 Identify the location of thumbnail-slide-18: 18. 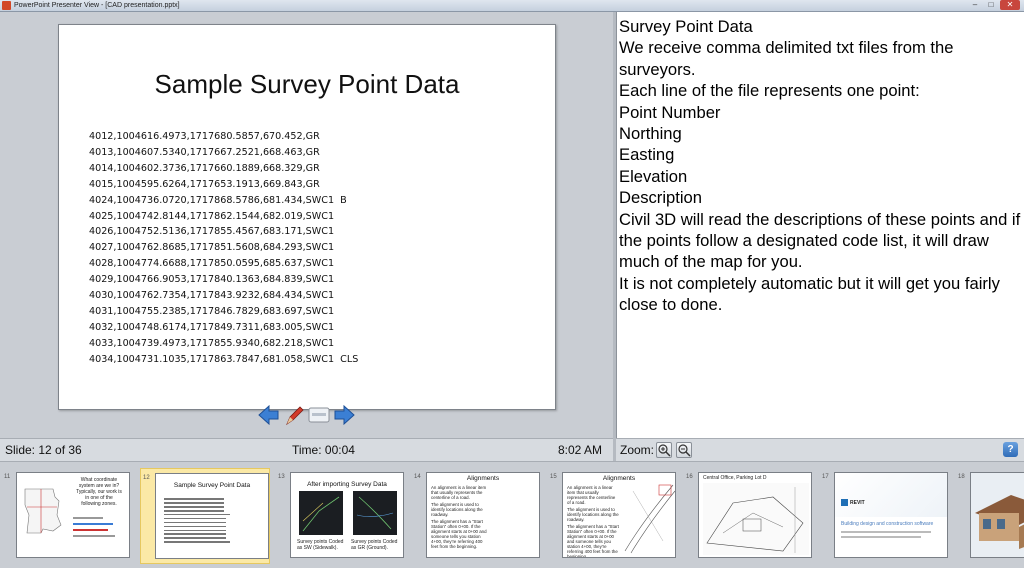
(990, 516).